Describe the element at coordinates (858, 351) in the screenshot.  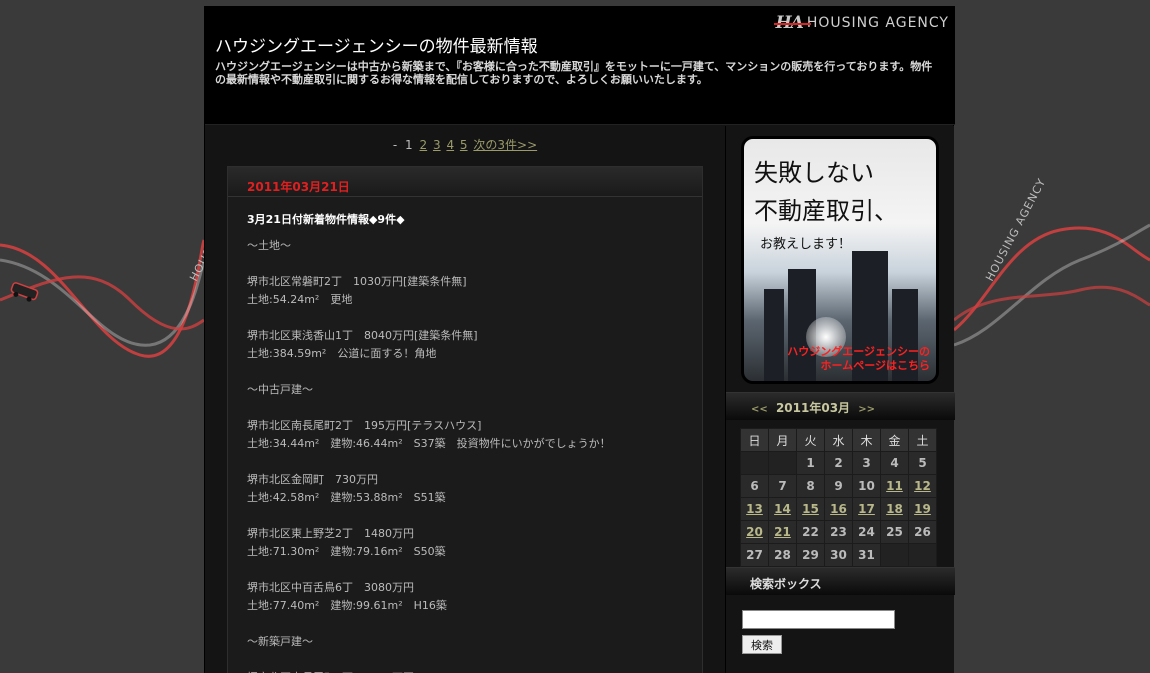
I see `banner-link-line-1: ハウジングエージェンシーの` at that location.